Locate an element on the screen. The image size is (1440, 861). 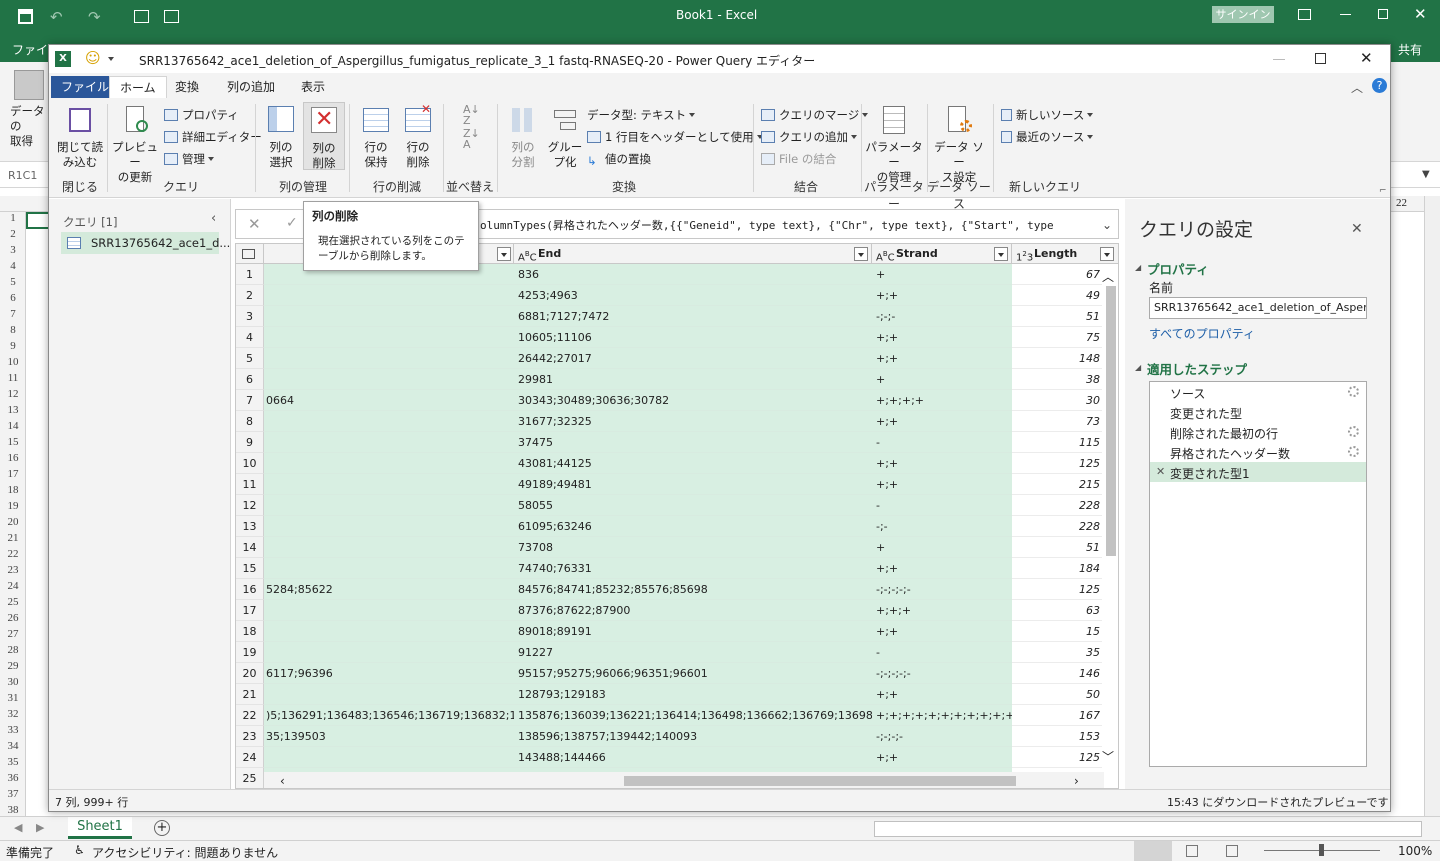
row-number: 5 is located at coordinates (250, 358).